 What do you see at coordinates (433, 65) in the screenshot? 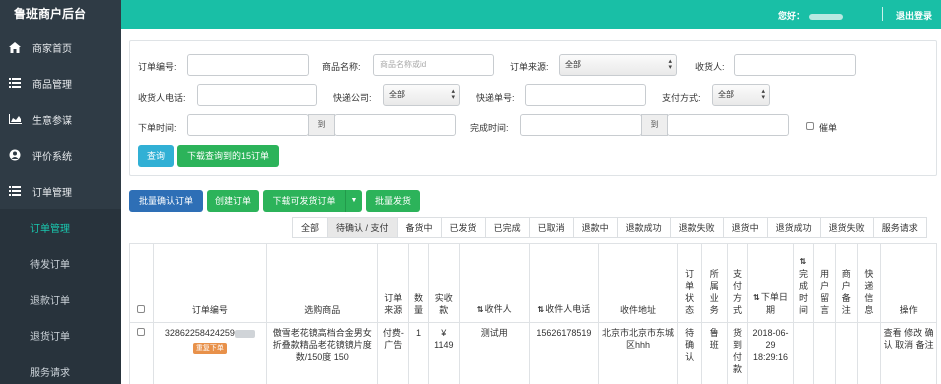
I see `product-name-input: 商品名称或id` at bounding box center [433, 65].